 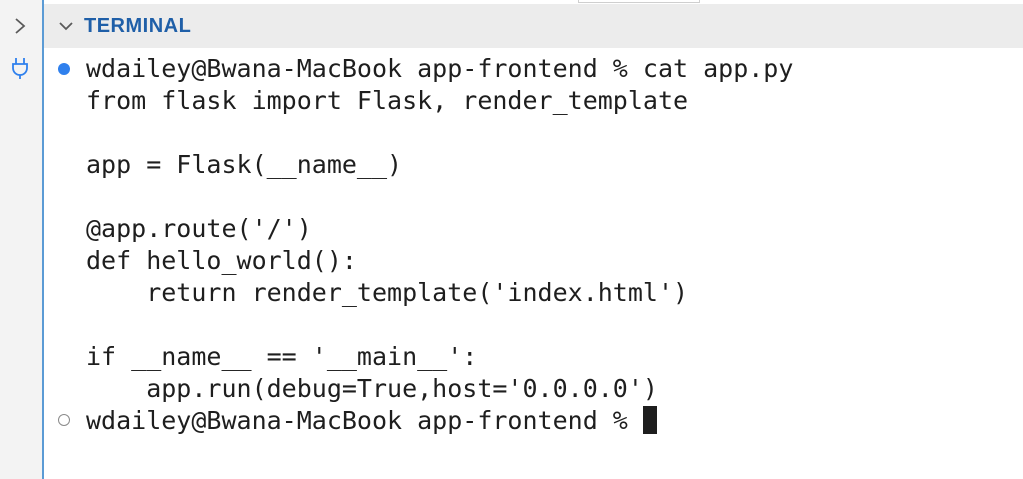 I want to click on plug-icon, so click(x=20, y=68).